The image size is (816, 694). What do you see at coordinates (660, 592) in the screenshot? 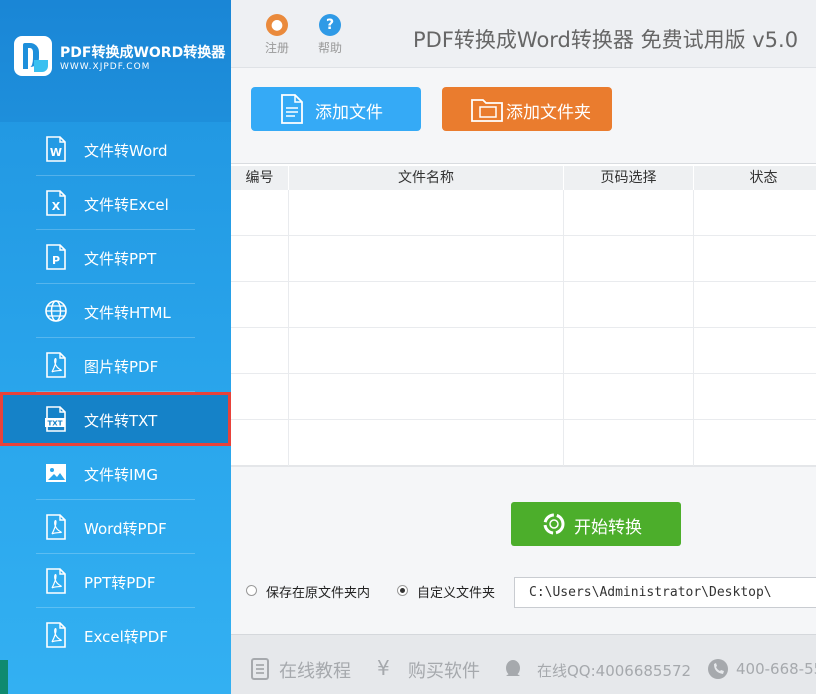
I see `output-path-input` at bounding box center [660, 592].